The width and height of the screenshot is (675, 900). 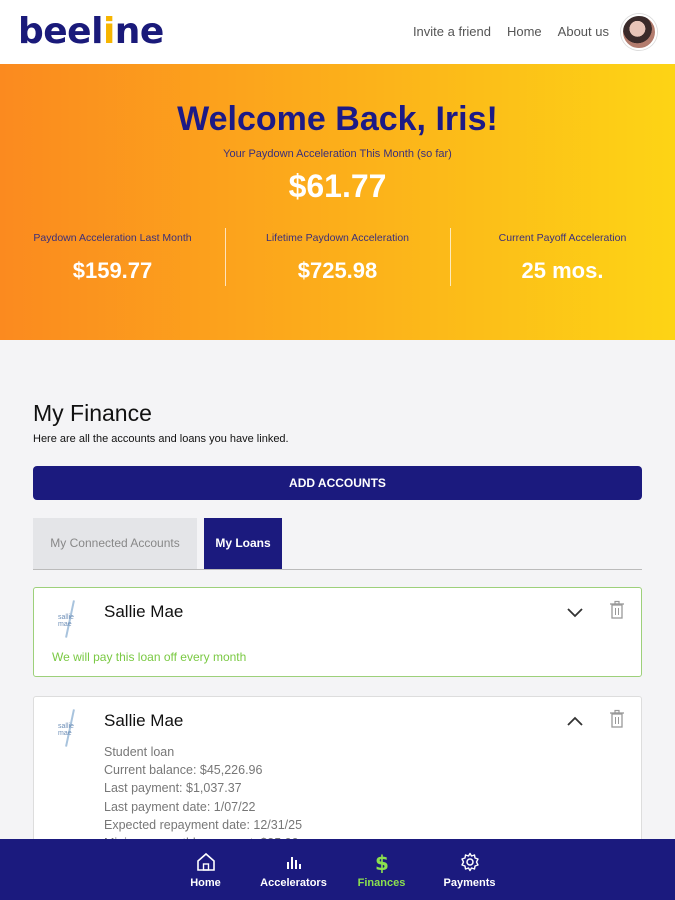 I want to click on bottom-nav-finances: $ Finances, so click(x=382, y=869).